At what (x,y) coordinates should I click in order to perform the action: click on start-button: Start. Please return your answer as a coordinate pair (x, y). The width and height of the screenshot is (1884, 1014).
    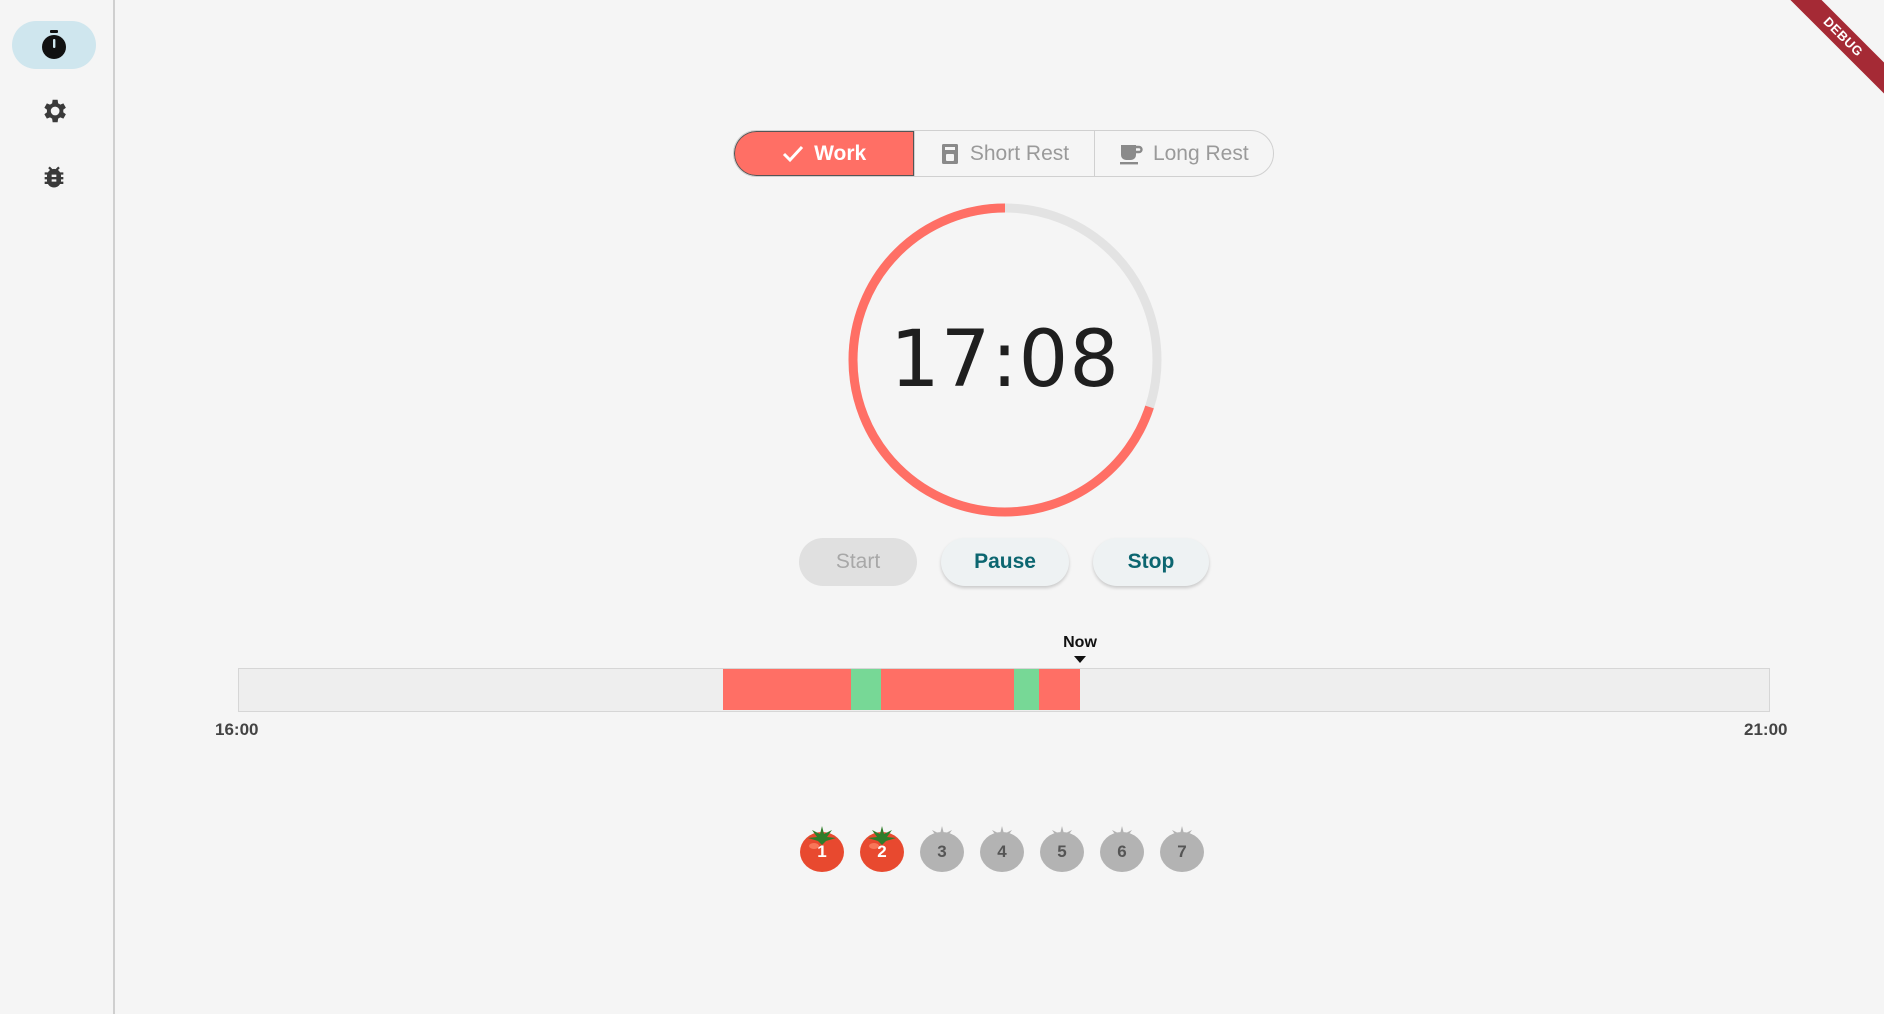
    Looking at the image, I should click on (858, 562).